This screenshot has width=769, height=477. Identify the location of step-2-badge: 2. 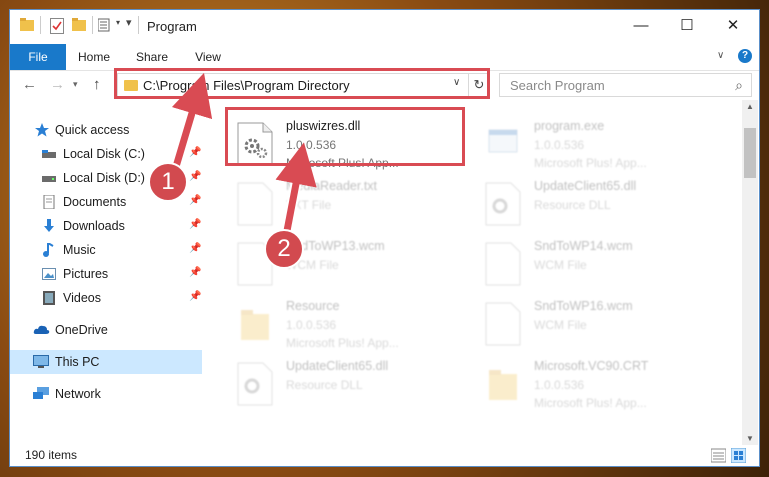
(284, 249).